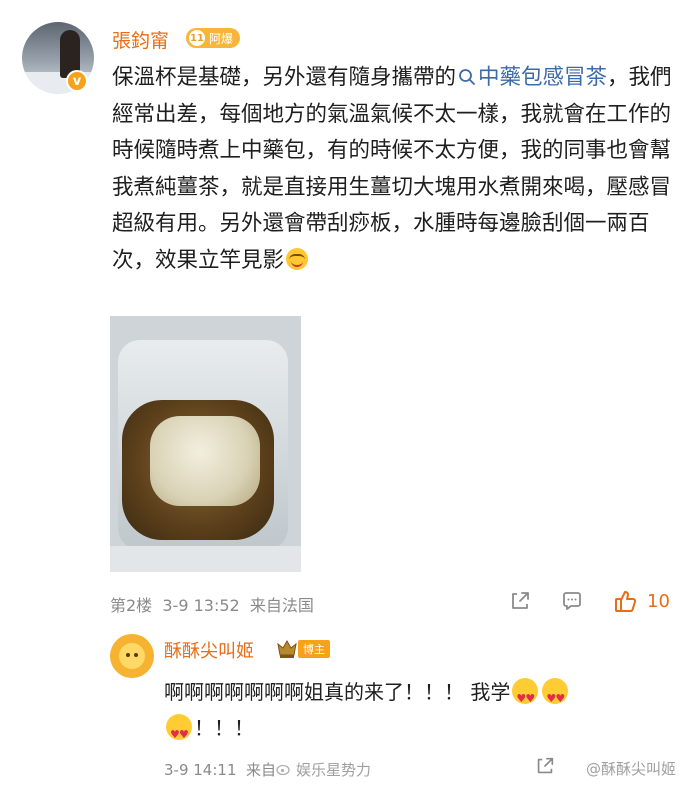  I want to click on verified-badge-icon: v, so click(77, 81).